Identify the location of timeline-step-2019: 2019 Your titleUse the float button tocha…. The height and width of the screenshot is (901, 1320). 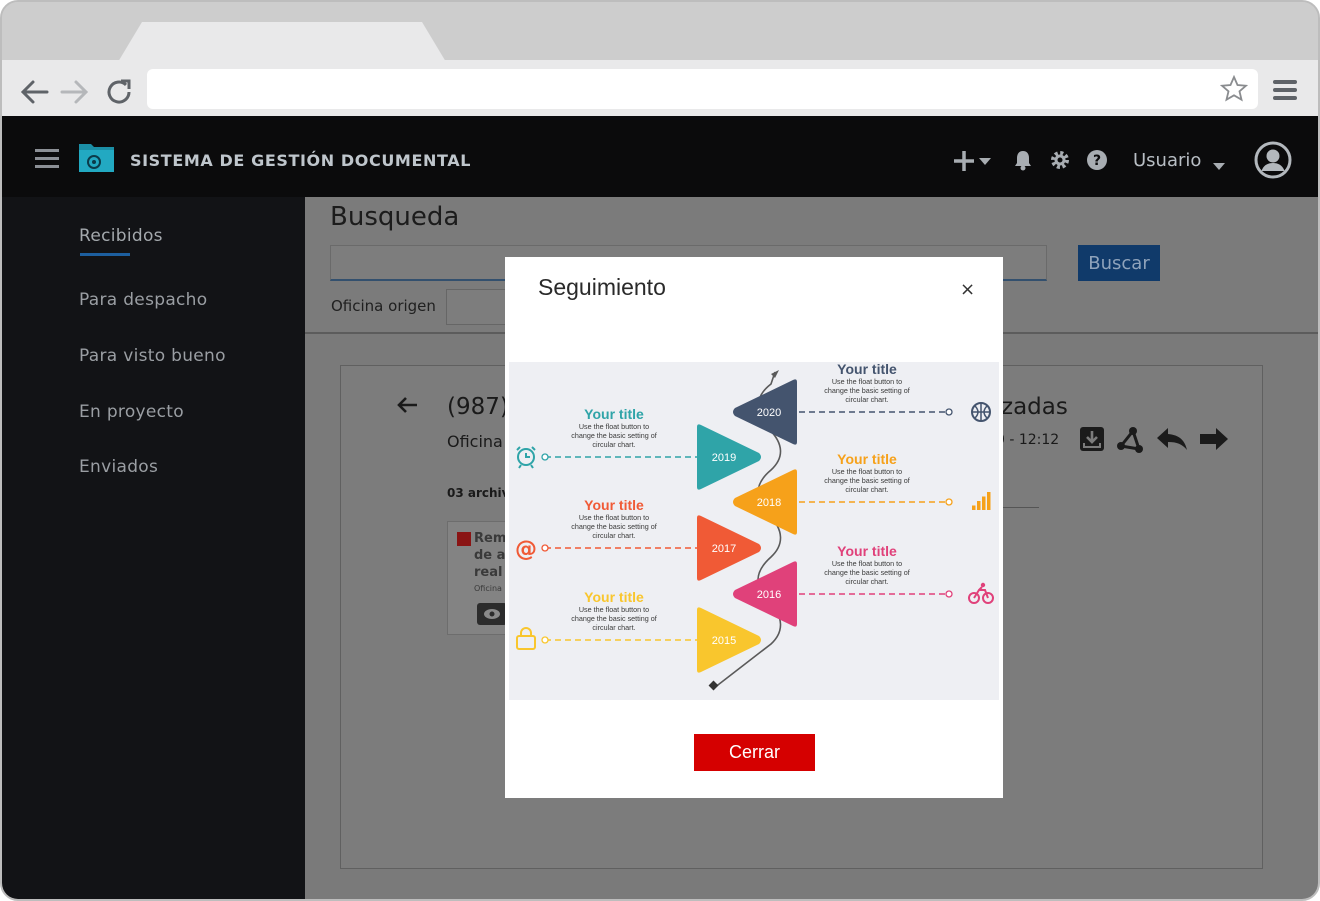
(638, 448).